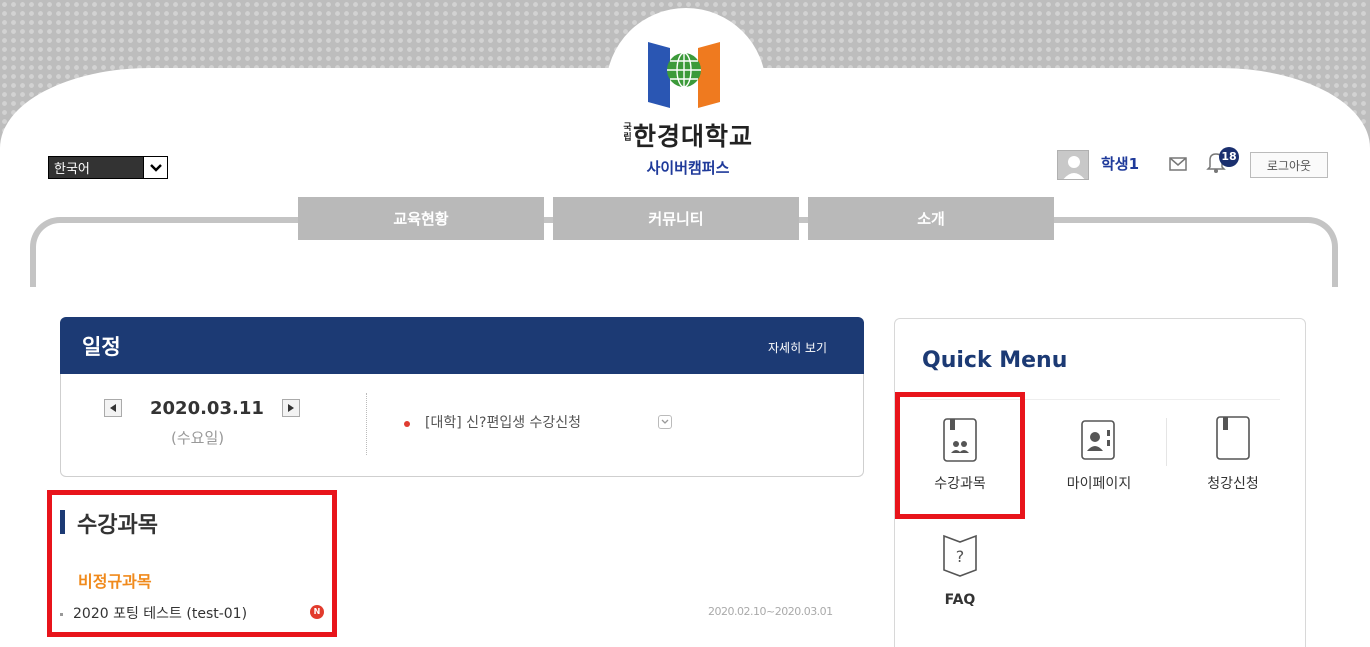 The height and width of the screenshot is (647, 1370). Describe the element at coordinates (101, 347) in the screenshot. I see `schedule-title: 일정` at that location.